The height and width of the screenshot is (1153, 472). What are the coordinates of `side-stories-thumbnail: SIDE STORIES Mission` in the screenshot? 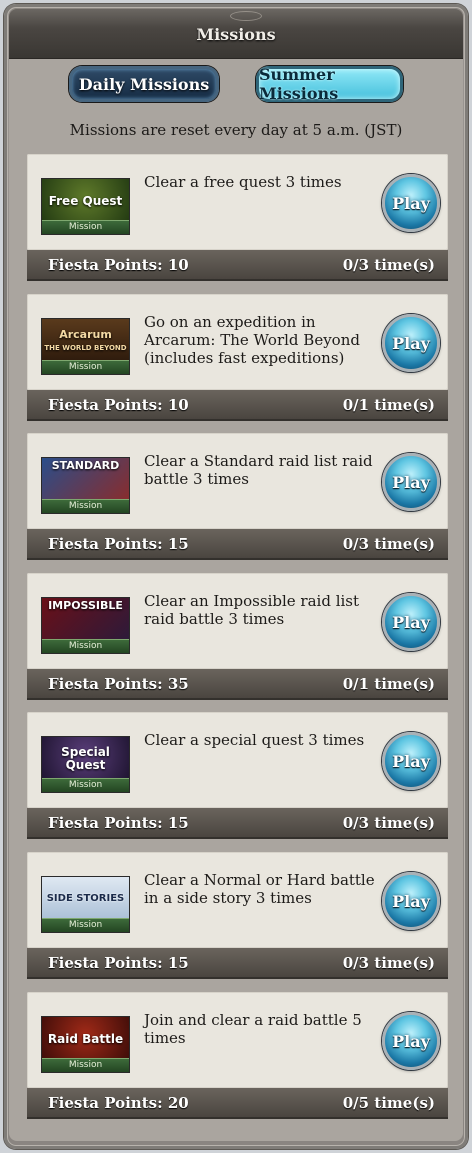 It's located at (85, 904).